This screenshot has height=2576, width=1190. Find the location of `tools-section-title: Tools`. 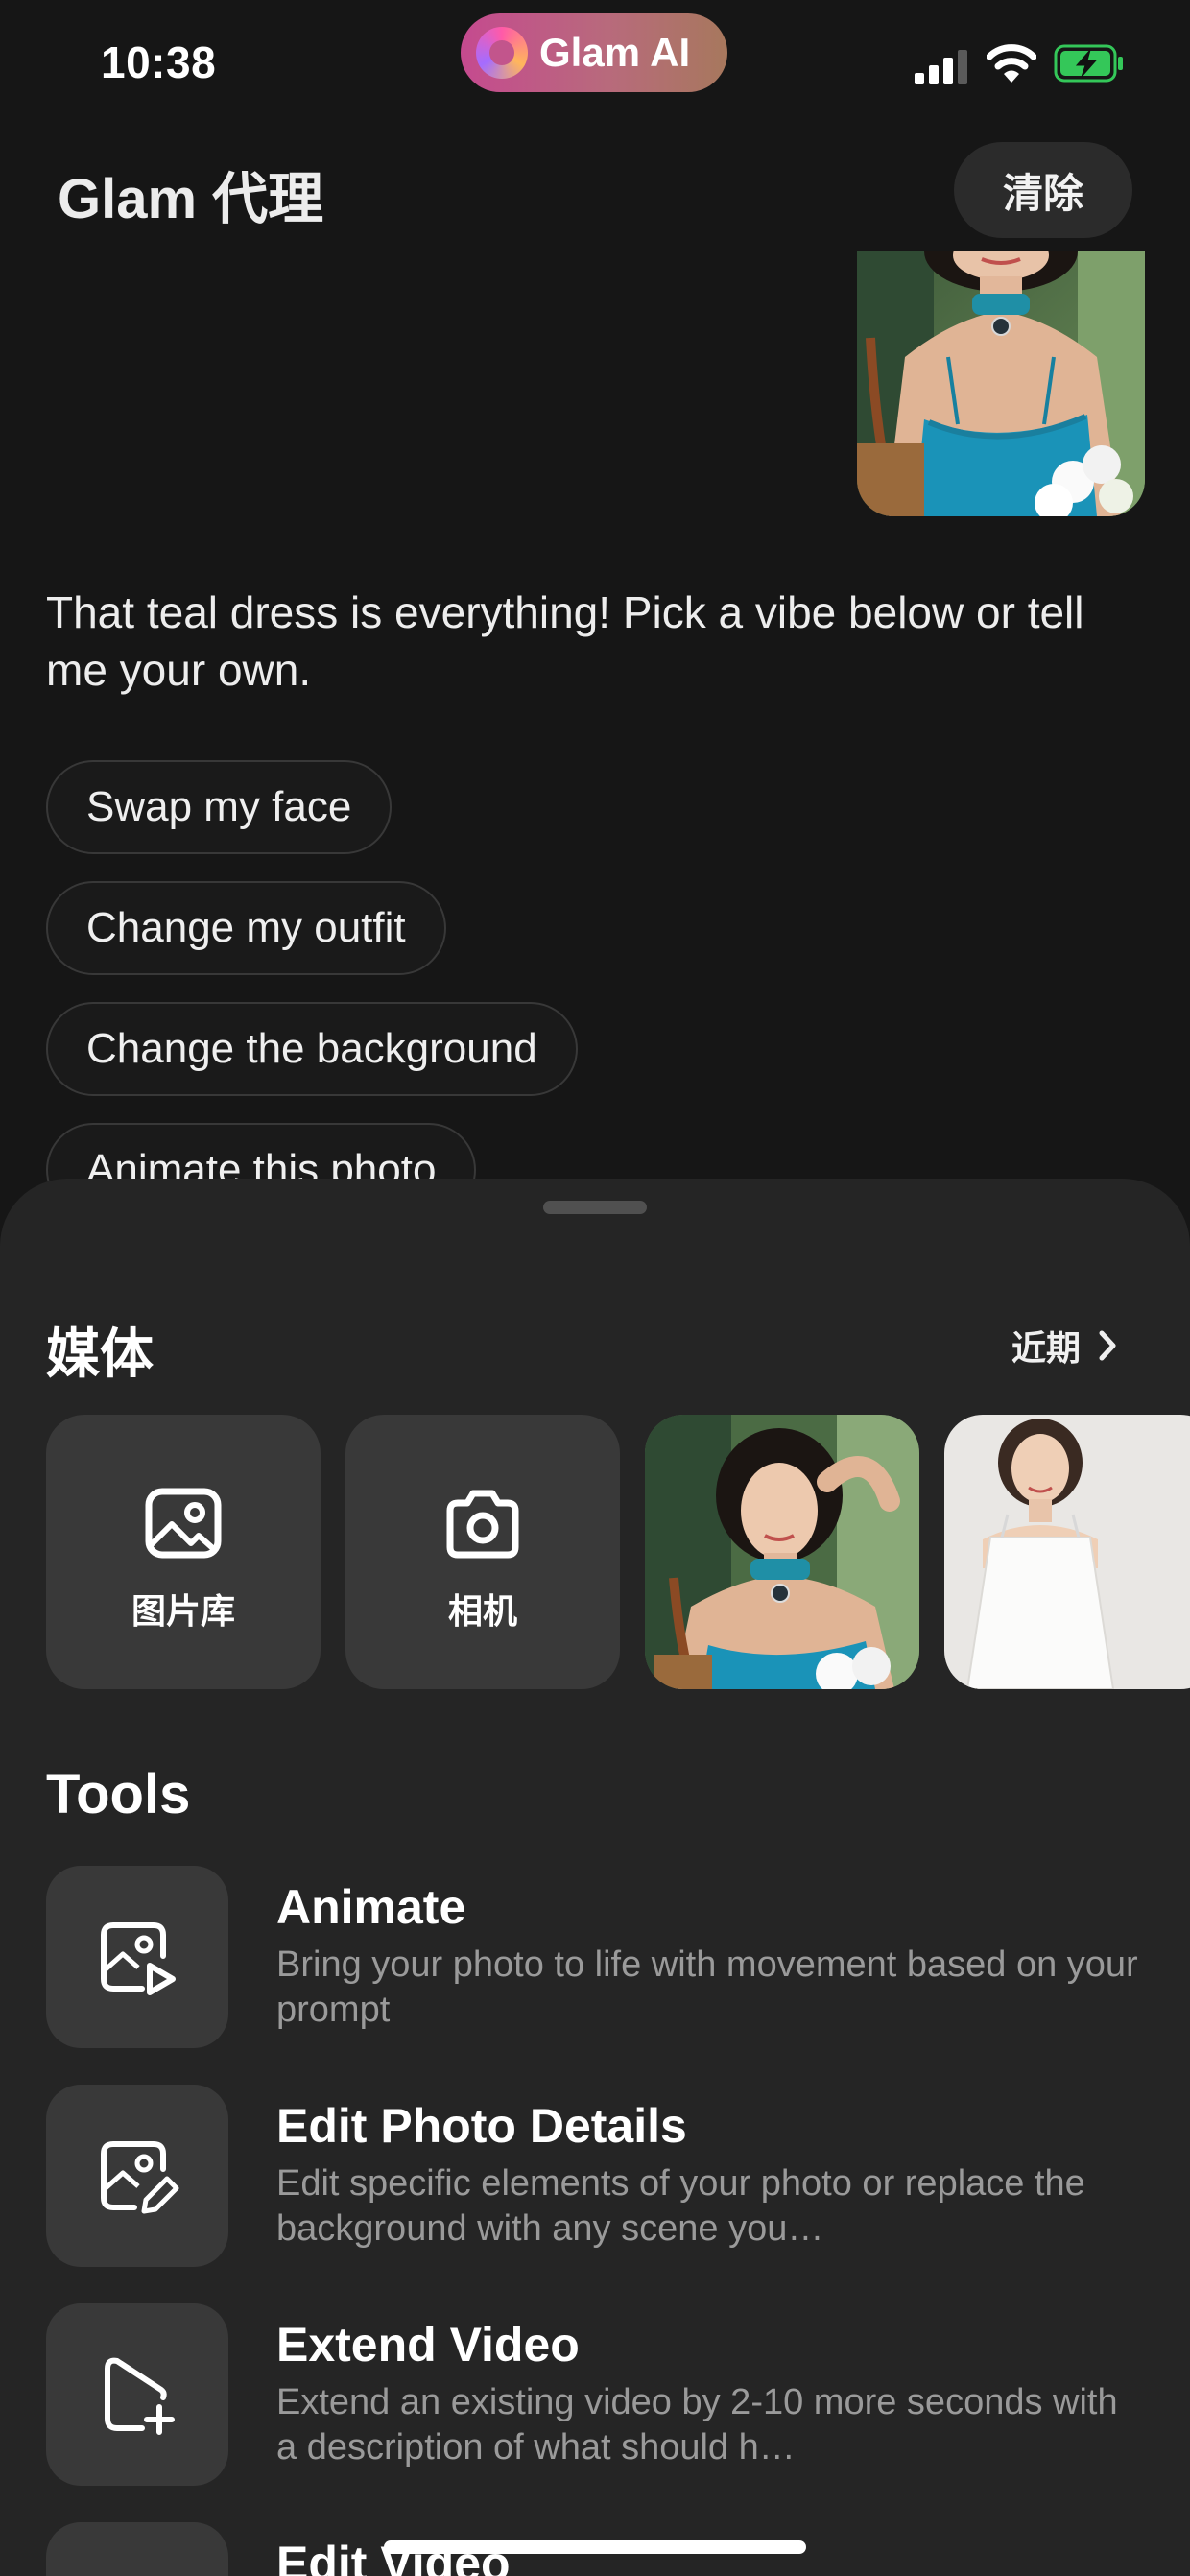

tools-section-title: Tools is located at coordinates (119, 1794).